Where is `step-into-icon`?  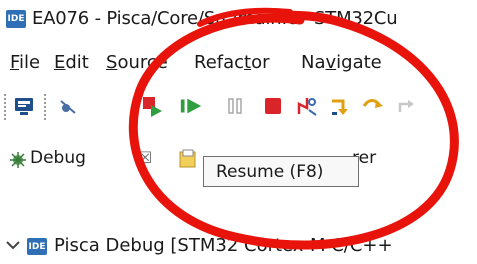
step-into-icon is located at coordinates (341, 106).